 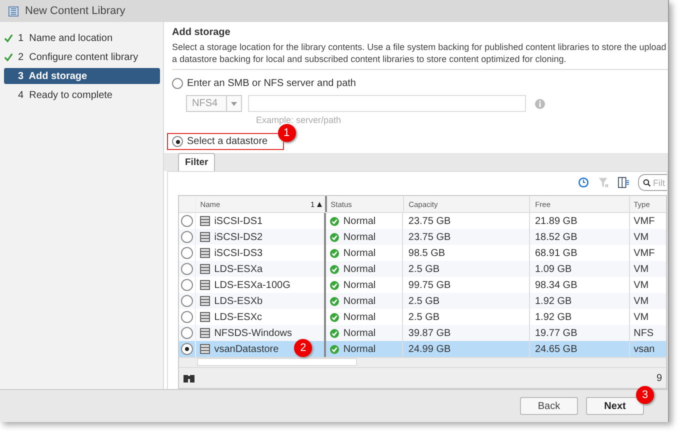 What do you see at coordinates (238, 237) in the screenshot?
I see `table-cell: iSCSI-DS2` at bounding box center [238, 237].